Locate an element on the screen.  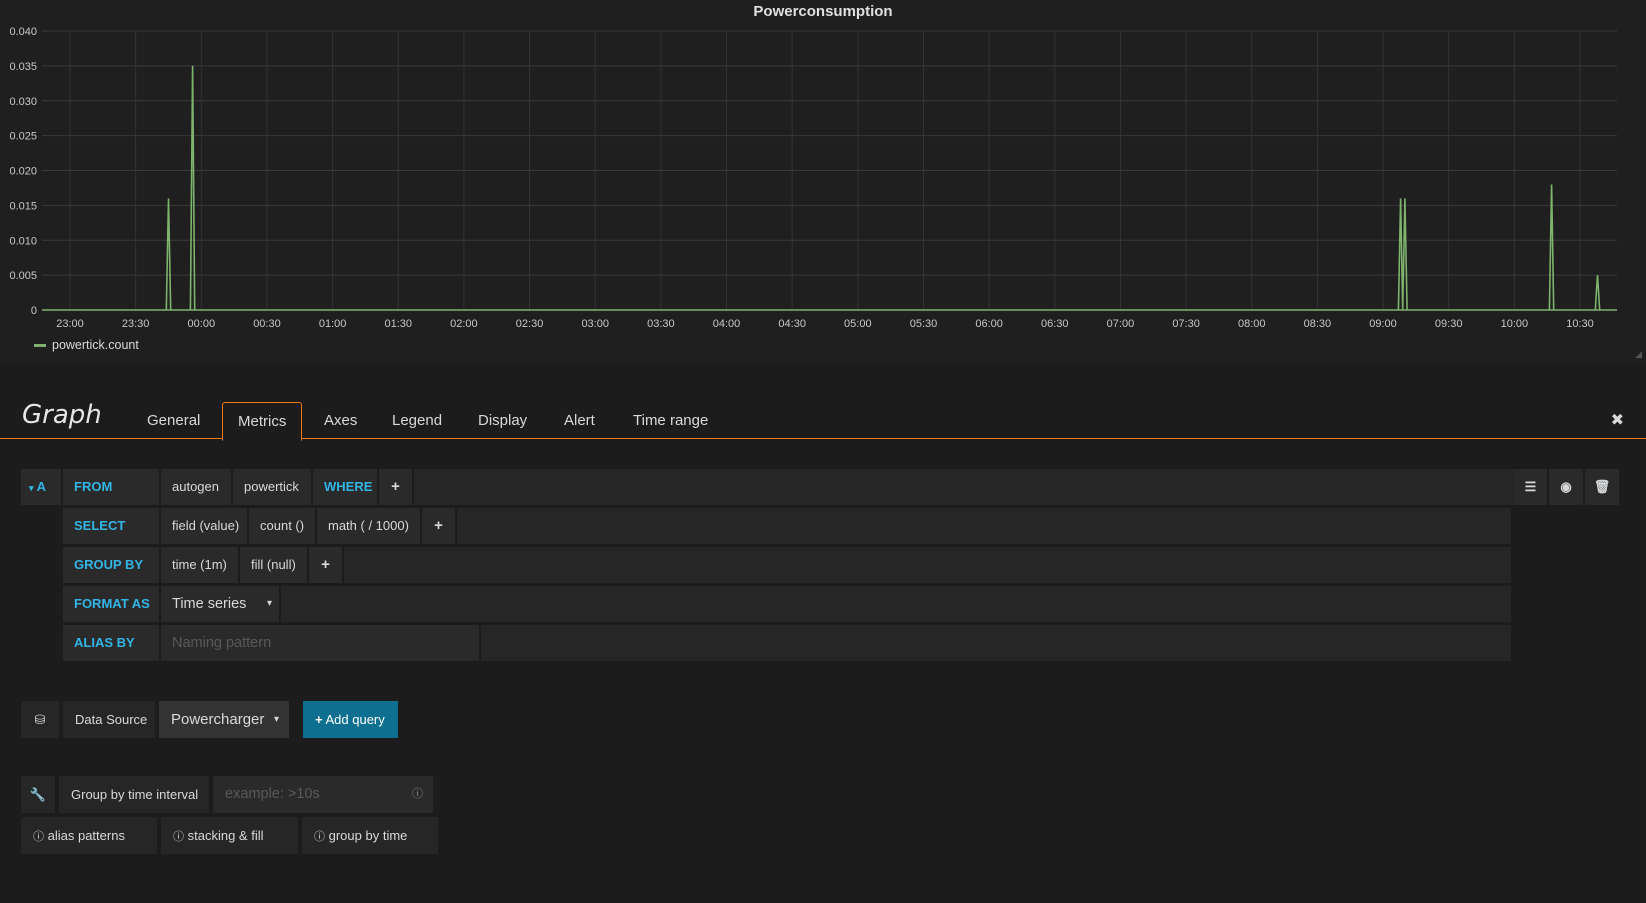
x-tick-label: 05:30 is located at coordinates (924, 324).